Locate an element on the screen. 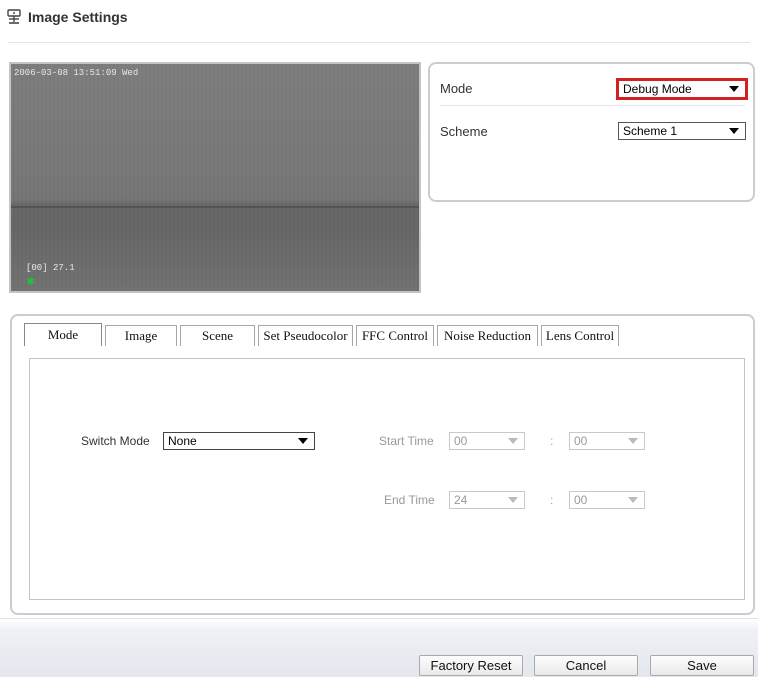 The height and width of the screenshot is (677, 758). end-hour-select: 24 is located at coordinates (487, 500).